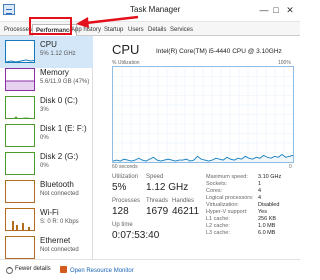 The image size is (320, 280). I want to click on cpu-thumbnail-graph, so click(20, 51).